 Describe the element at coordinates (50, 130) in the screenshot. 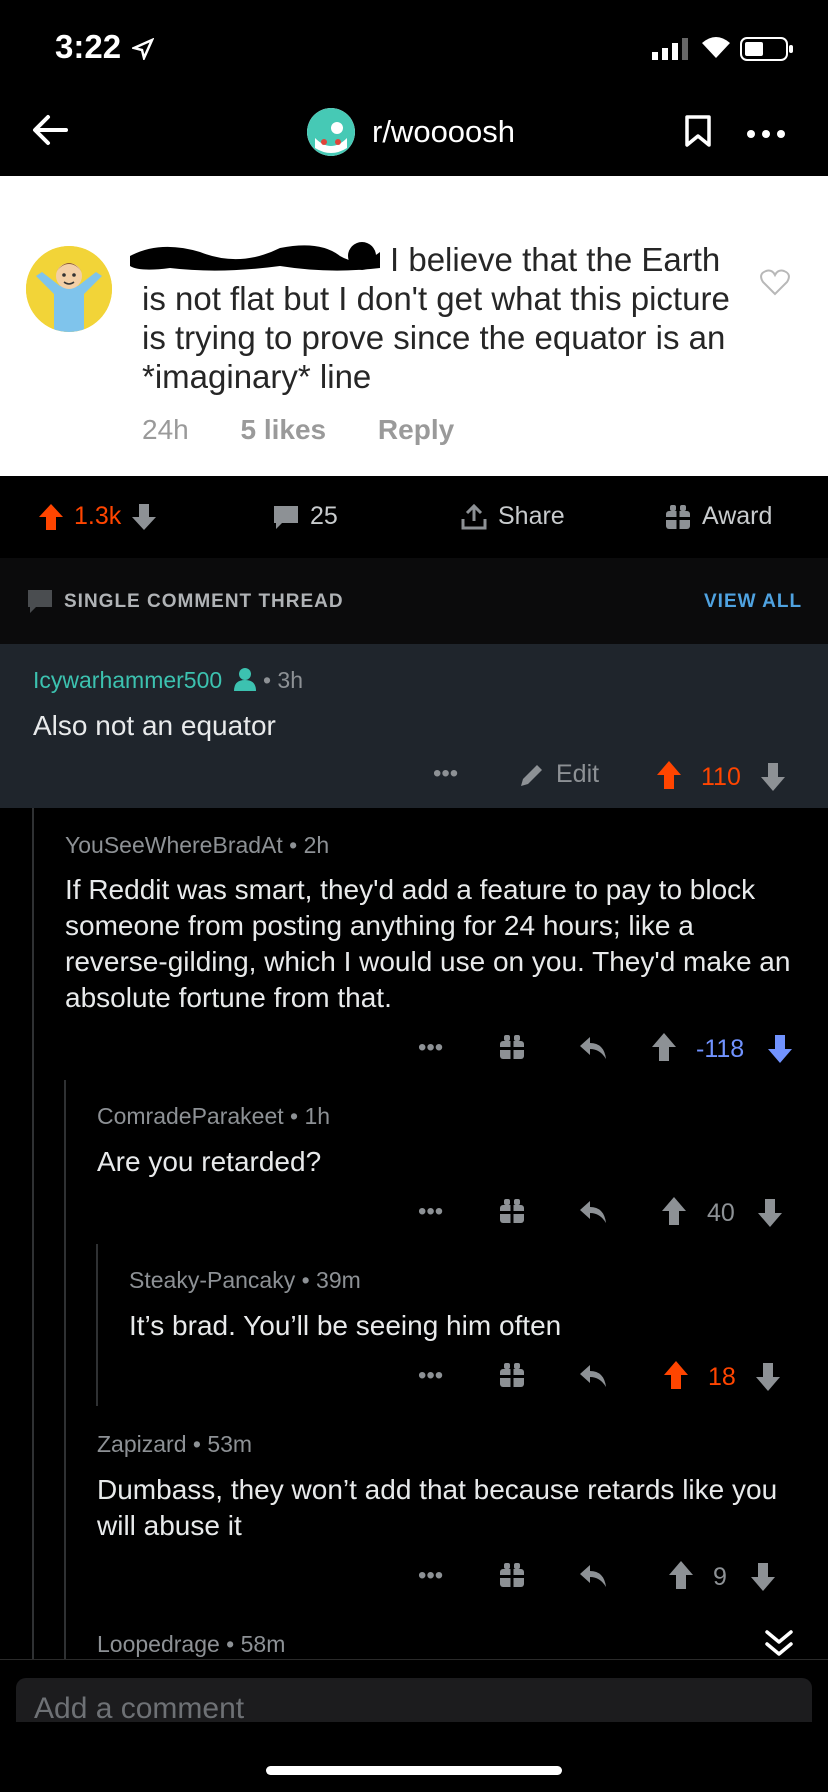

I see `back-button` at that location.